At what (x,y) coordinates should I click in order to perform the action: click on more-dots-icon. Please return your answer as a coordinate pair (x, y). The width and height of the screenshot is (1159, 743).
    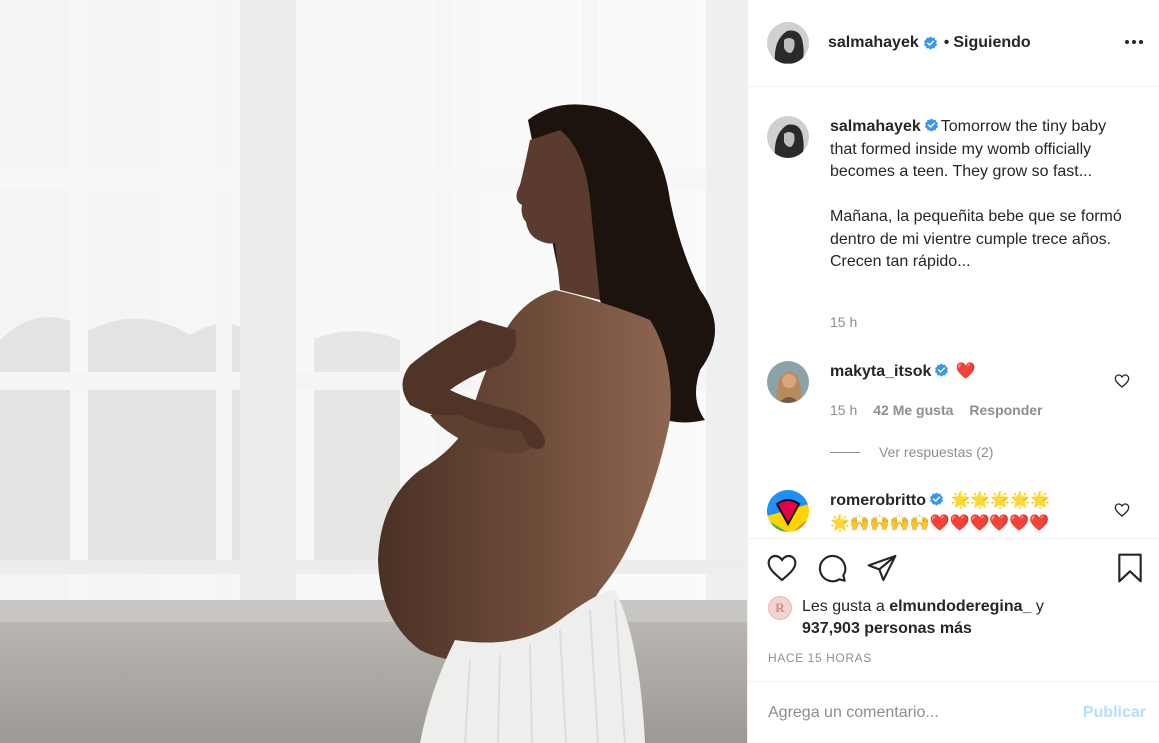
    Looking at the image, I should click on (1134, 42).